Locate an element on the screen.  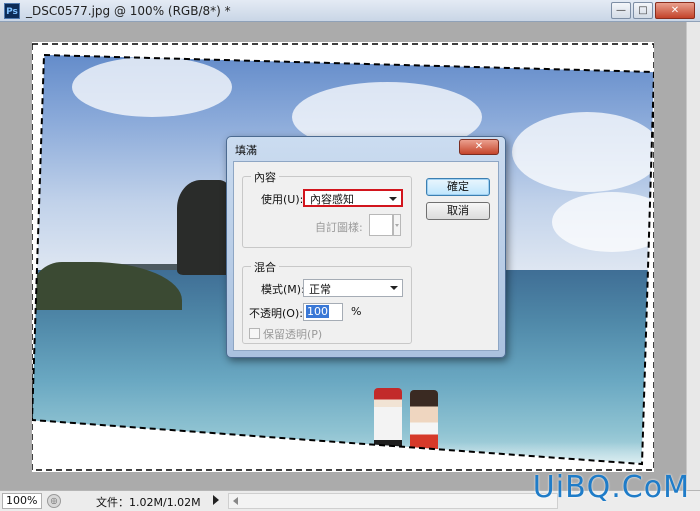
use-value: 內容感知 is located at coordinates (332, 199).